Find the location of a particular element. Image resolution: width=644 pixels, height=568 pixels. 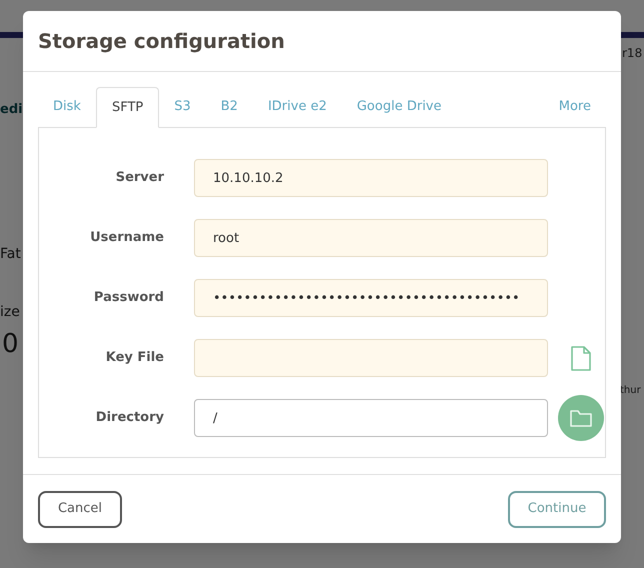

tab: IDrive e2 is located at coordinates (297, 106).